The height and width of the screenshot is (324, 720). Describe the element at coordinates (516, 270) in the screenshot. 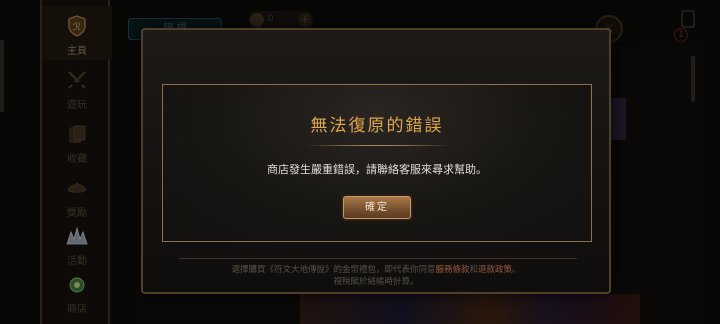

I see `disclaimer-suffix: 。` at that location.